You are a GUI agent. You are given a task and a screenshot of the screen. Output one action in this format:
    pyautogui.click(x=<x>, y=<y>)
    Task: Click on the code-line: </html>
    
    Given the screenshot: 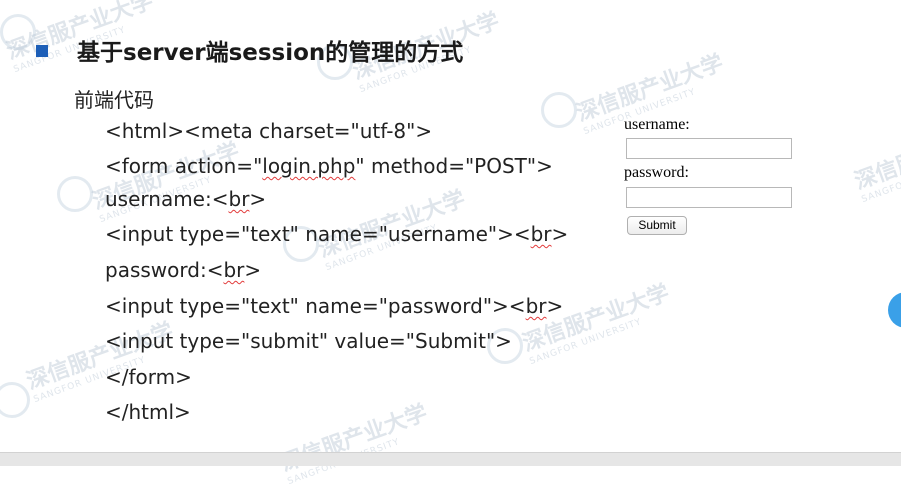 What is the action you would take?
    pyautogui.click(x=148, y=412)
    